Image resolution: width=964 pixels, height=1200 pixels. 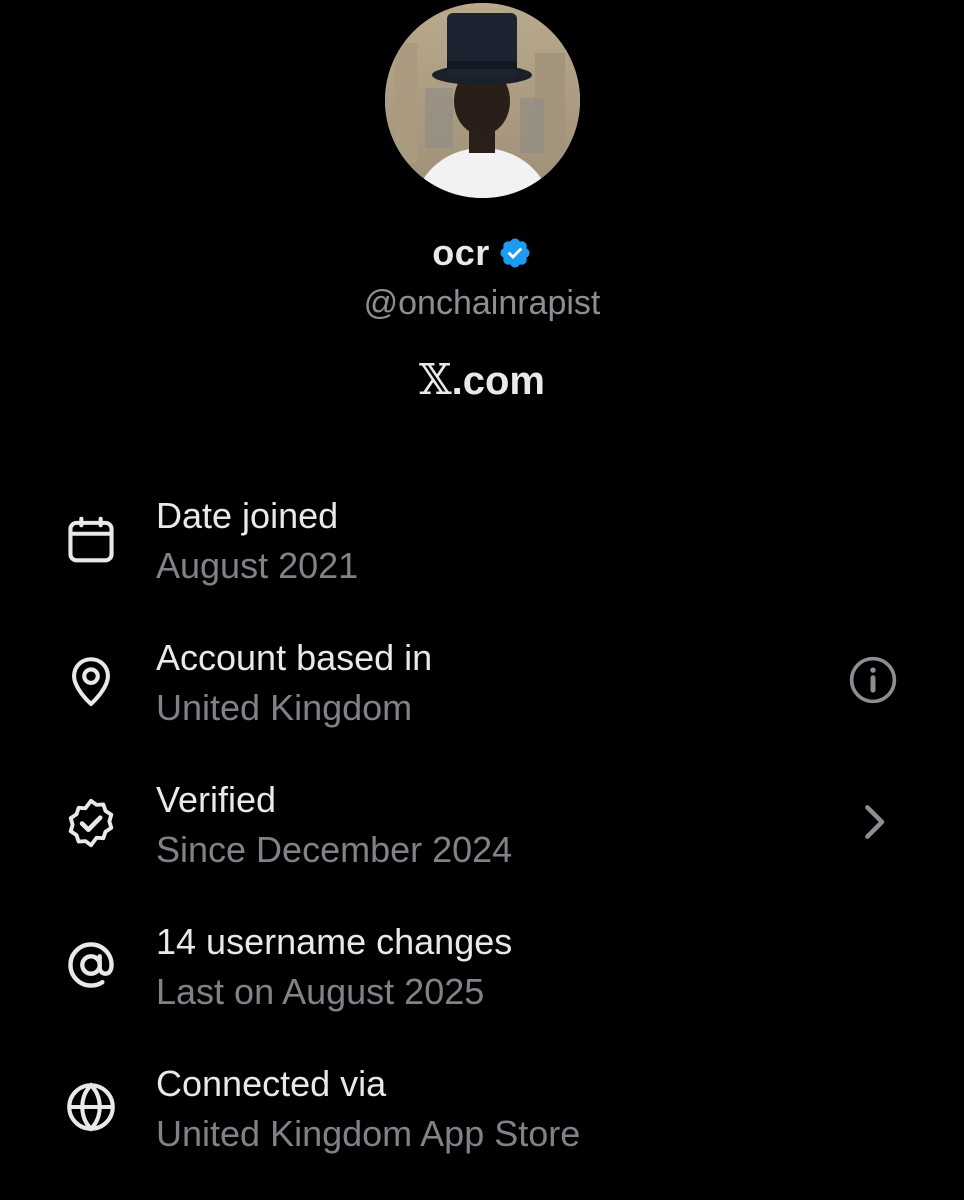 I want to click on globe-icon, so click(x=91, y=1107).